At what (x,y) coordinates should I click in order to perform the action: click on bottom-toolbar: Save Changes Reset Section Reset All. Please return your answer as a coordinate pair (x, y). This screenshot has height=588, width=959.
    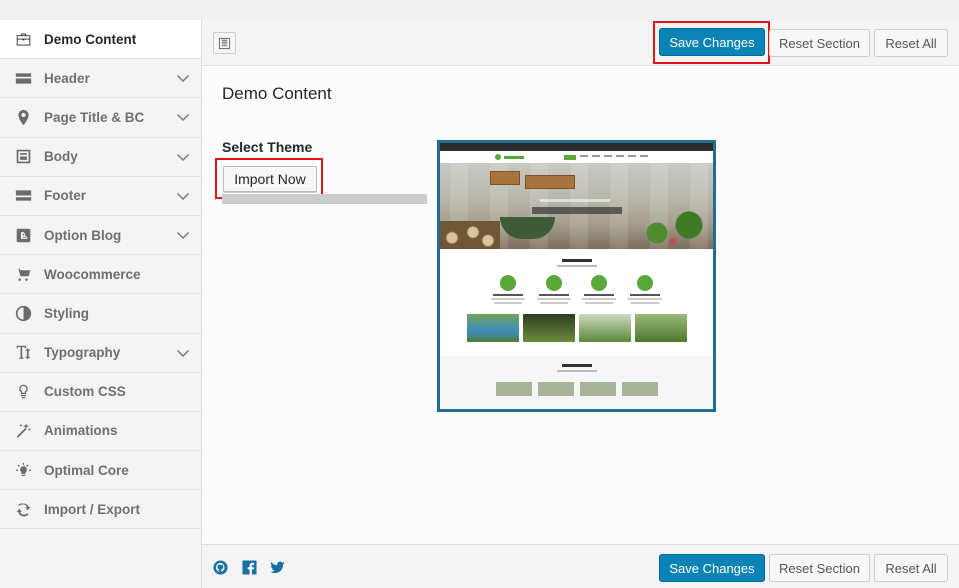
    Looking at the image, I should click on (580, 566).